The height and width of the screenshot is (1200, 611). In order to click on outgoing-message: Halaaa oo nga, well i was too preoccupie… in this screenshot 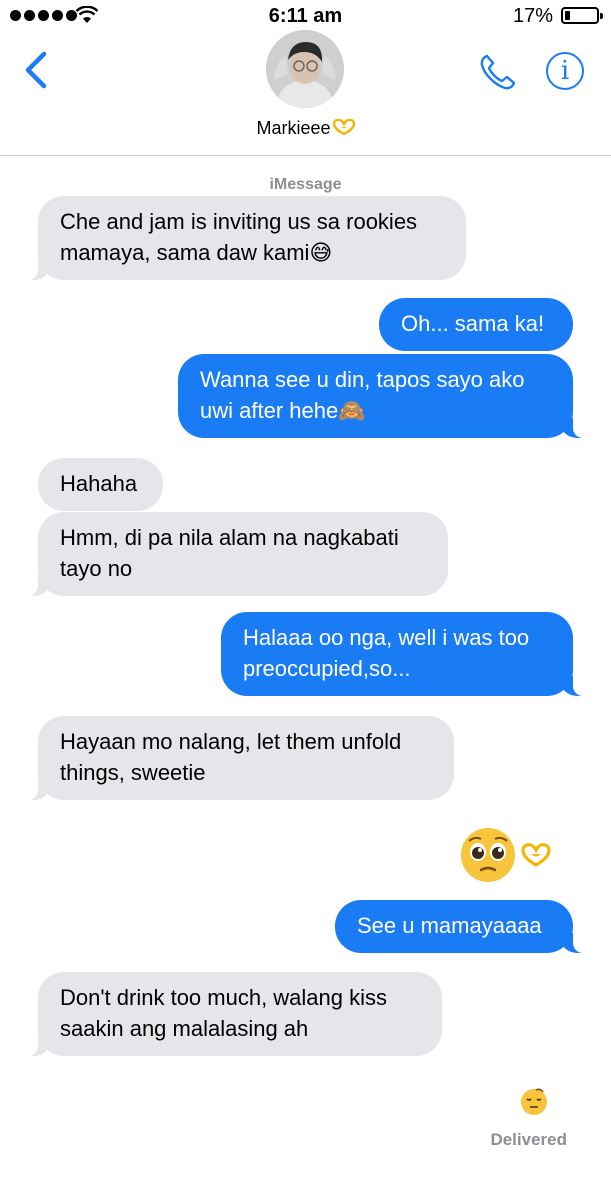, I will do `click(404, 654)`.